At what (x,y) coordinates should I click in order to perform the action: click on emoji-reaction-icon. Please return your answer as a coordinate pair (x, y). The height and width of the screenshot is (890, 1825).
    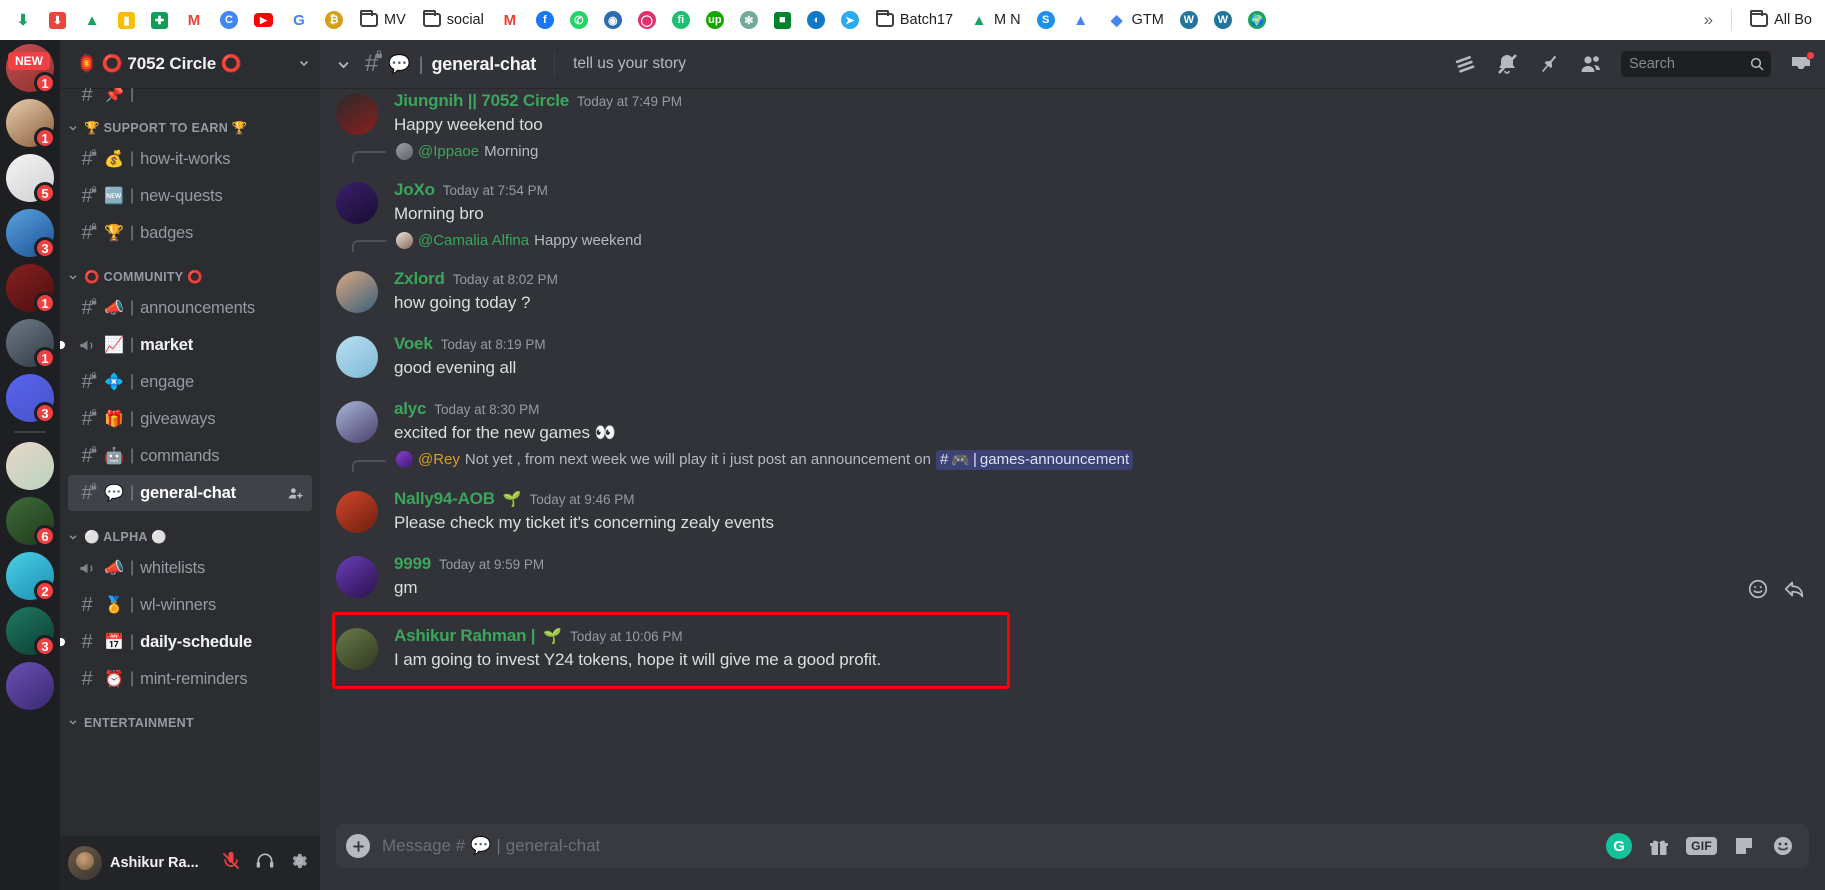
    Looking at the image, I should click on (1758, 592).